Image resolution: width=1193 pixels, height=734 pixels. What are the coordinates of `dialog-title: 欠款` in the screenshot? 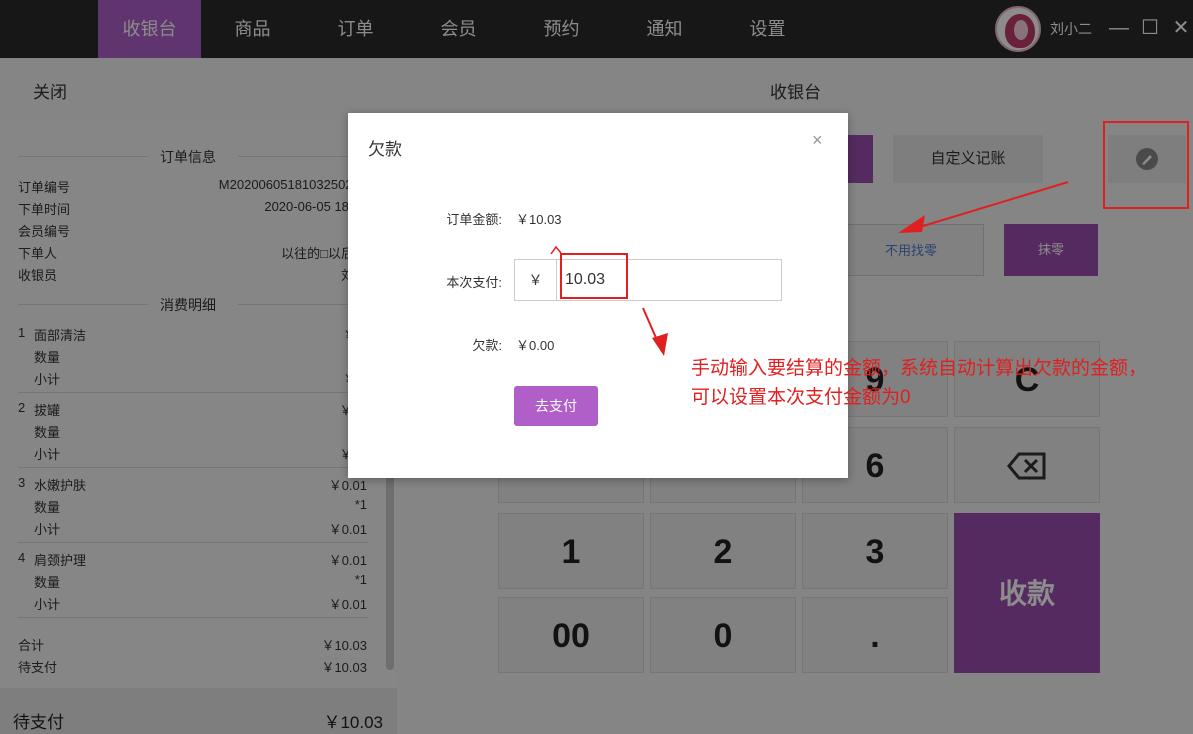 It's located at (385, 149).